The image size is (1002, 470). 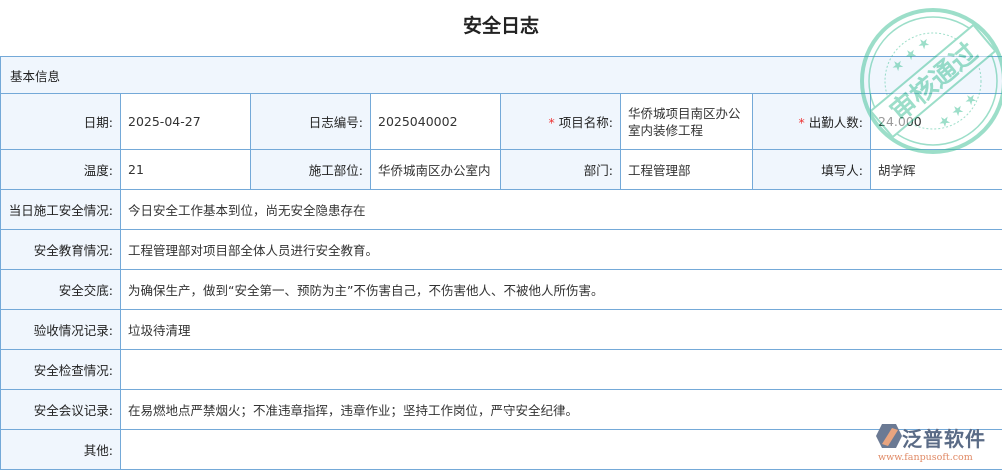 What do you see at coordinates (944, 439) in the screenshot?
I see `logo-name: 泛普软件` at bounding box center [944, 439].